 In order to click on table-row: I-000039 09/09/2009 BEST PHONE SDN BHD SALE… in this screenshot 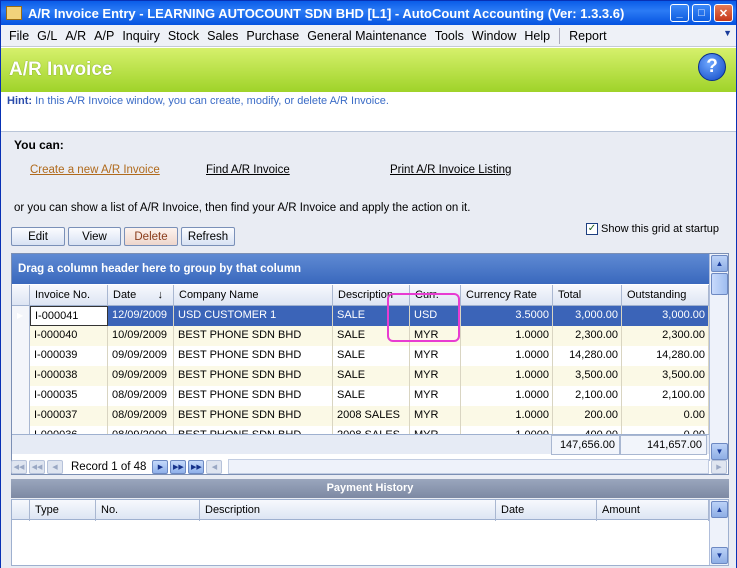, I will do `click(360, 356)`.